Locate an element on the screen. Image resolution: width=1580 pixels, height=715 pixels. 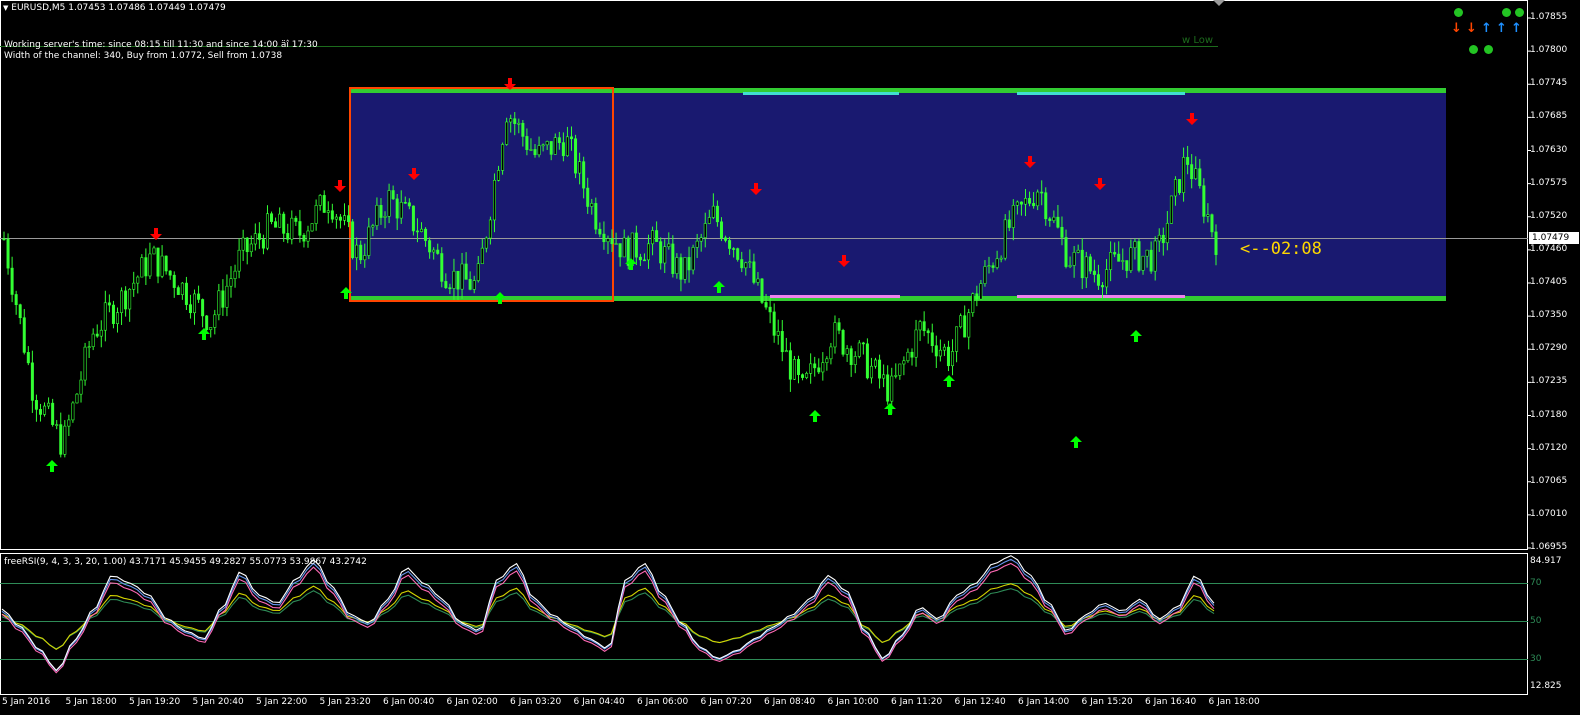
price-axis-label: 1.07575 is located at coordinates (1549, 182).